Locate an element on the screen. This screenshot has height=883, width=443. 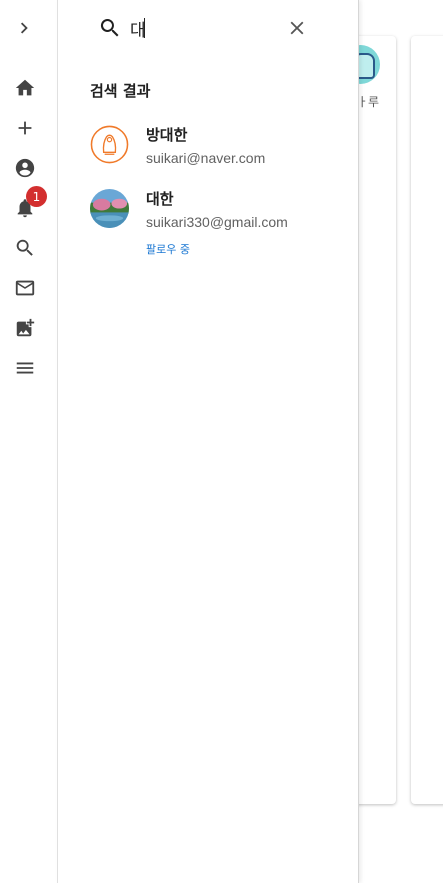
result-name: 대한 is located at coordinates (160, 199).